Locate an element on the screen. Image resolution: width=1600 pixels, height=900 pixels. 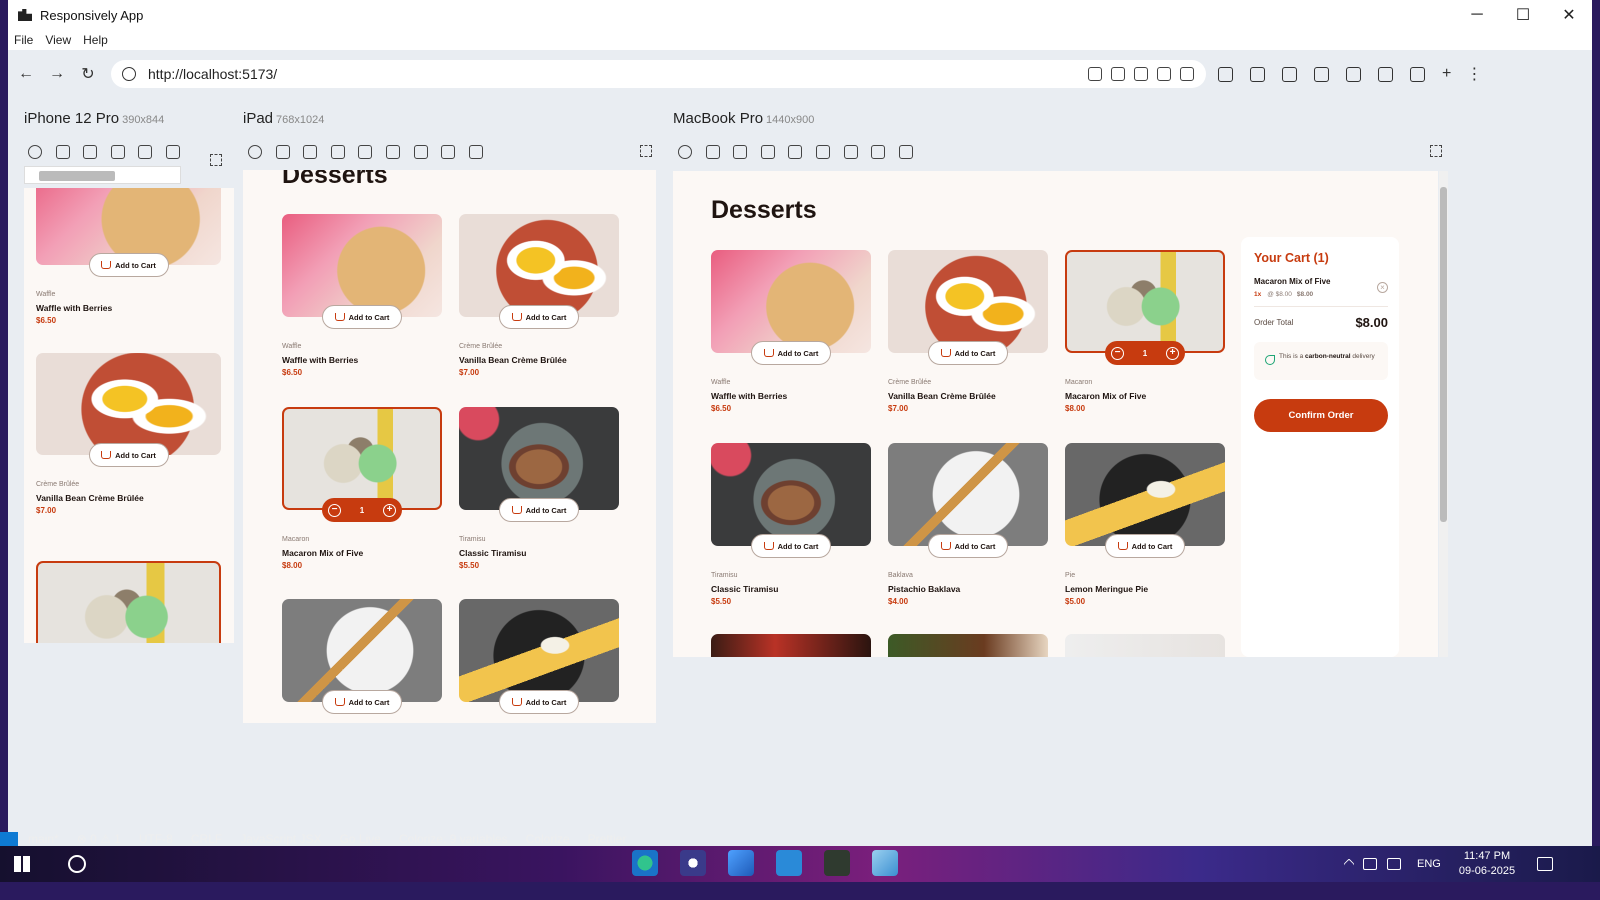
mac-vertical-scrollbar is located at coordinates (1443, 414).